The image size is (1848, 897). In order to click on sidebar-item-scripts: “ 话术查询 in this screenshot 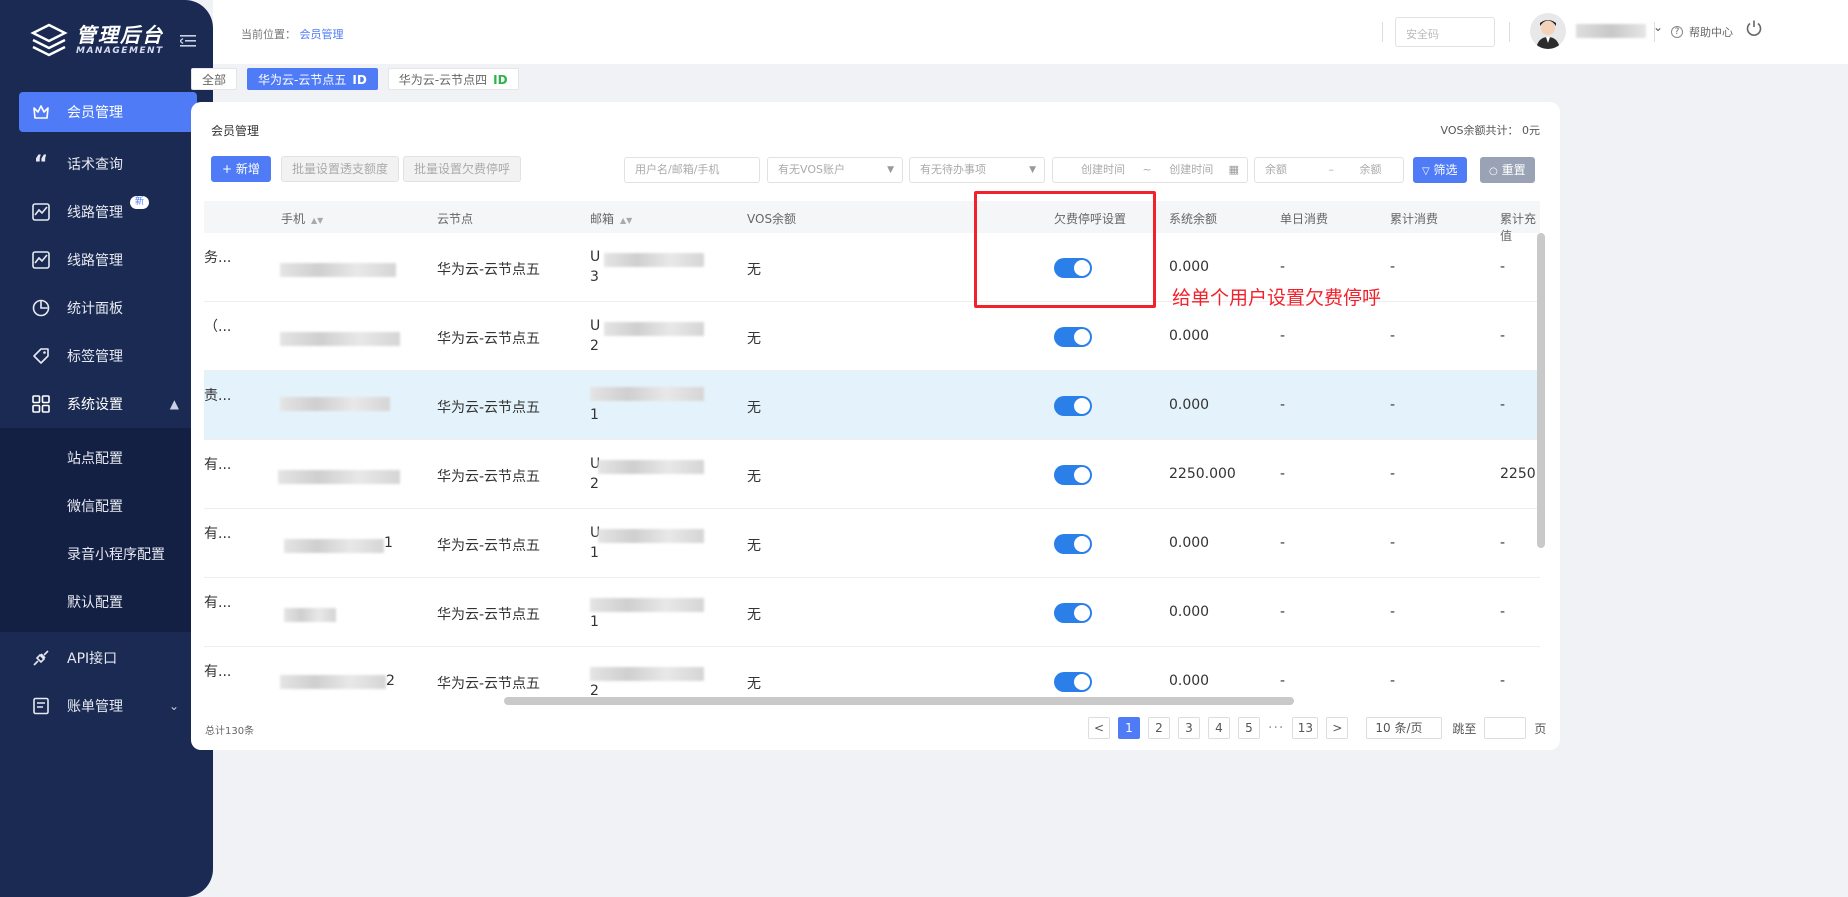, I will do `click(106, 164)`.